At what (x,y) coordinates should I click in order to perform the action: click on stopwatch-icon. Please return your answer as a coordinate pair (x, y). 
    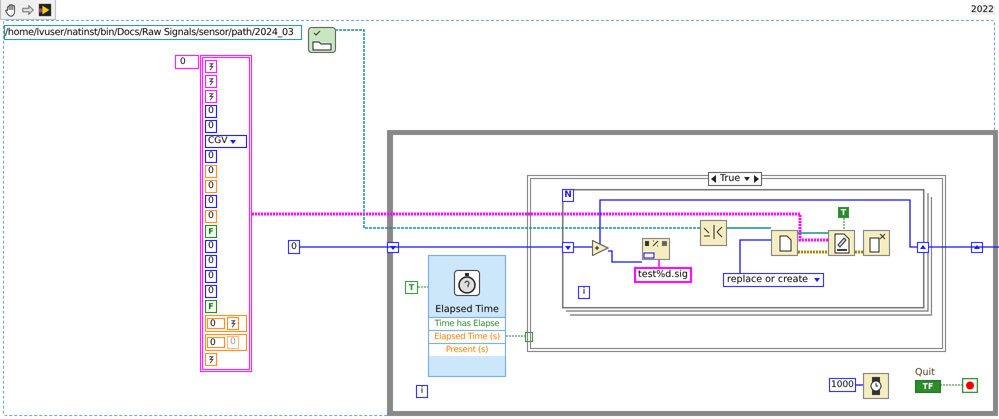
    Looking at the image, I should click on (467, 283).